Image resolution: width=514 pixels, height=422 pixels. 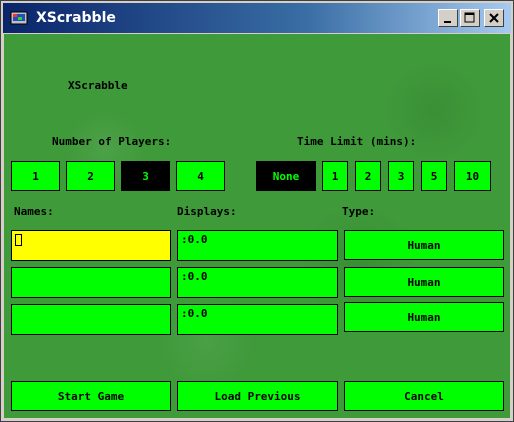 What do you see at coordinates (472, 176) in the screenshot?
I see `time-option-10: 10` at bounding box center [472, 176].